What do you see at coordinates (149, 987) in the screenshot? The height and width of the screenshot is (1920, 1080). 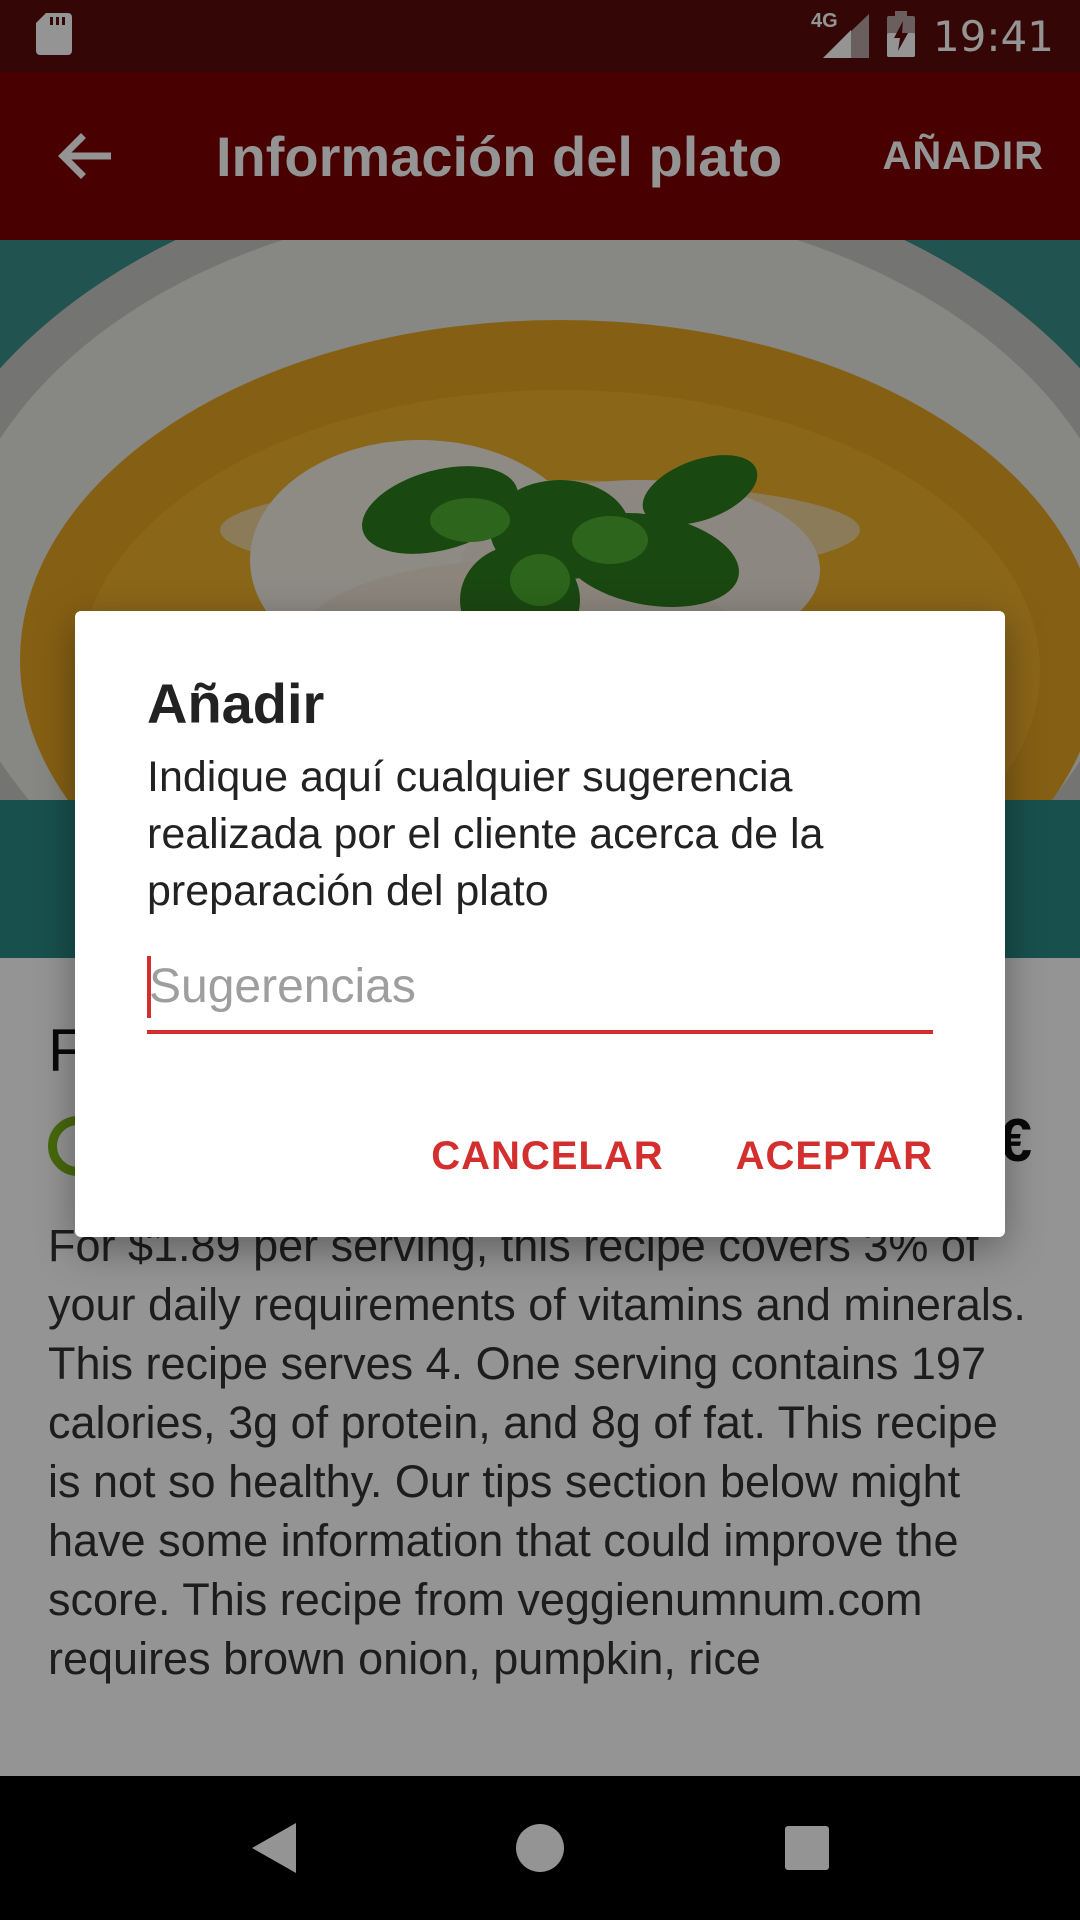 I see `text-cursor` at bounding box center [149, 987].